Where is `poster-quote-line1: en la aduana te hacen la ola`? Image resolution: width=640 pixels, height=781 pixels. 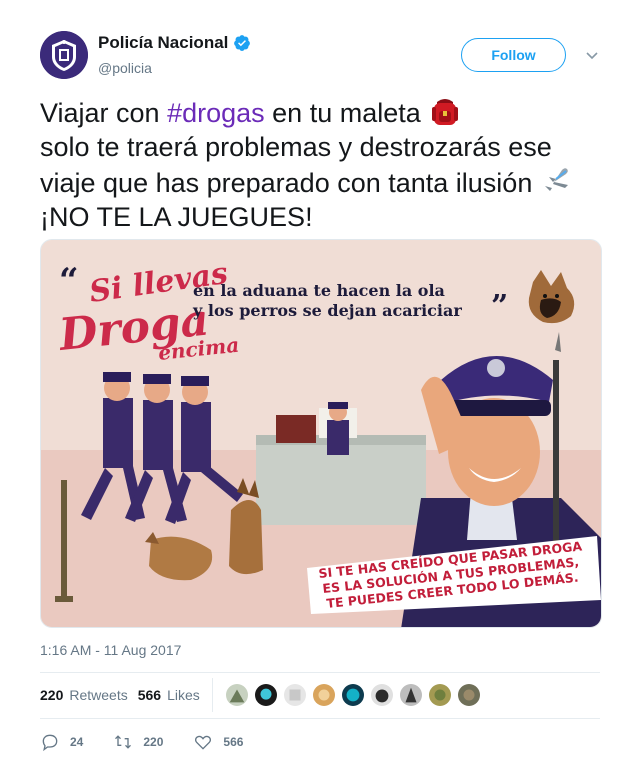 poster-quote-line1: en la aduana te hacen la ola is located at coordinates (319, 290).